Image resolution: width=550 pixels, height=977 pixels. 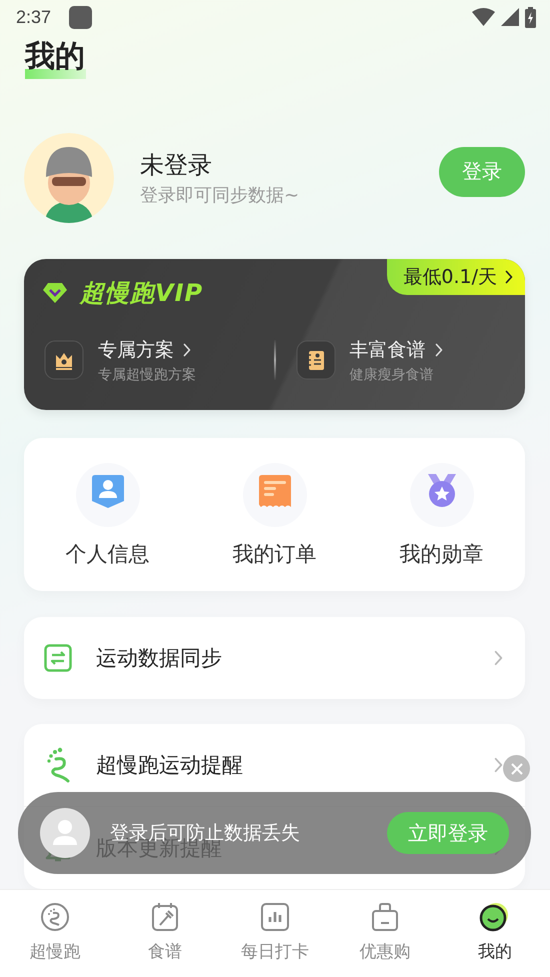 What do you see at coordinates (316, 360) in the screenshot?
I see `notebook-icon` at bounding box center [316, 360].